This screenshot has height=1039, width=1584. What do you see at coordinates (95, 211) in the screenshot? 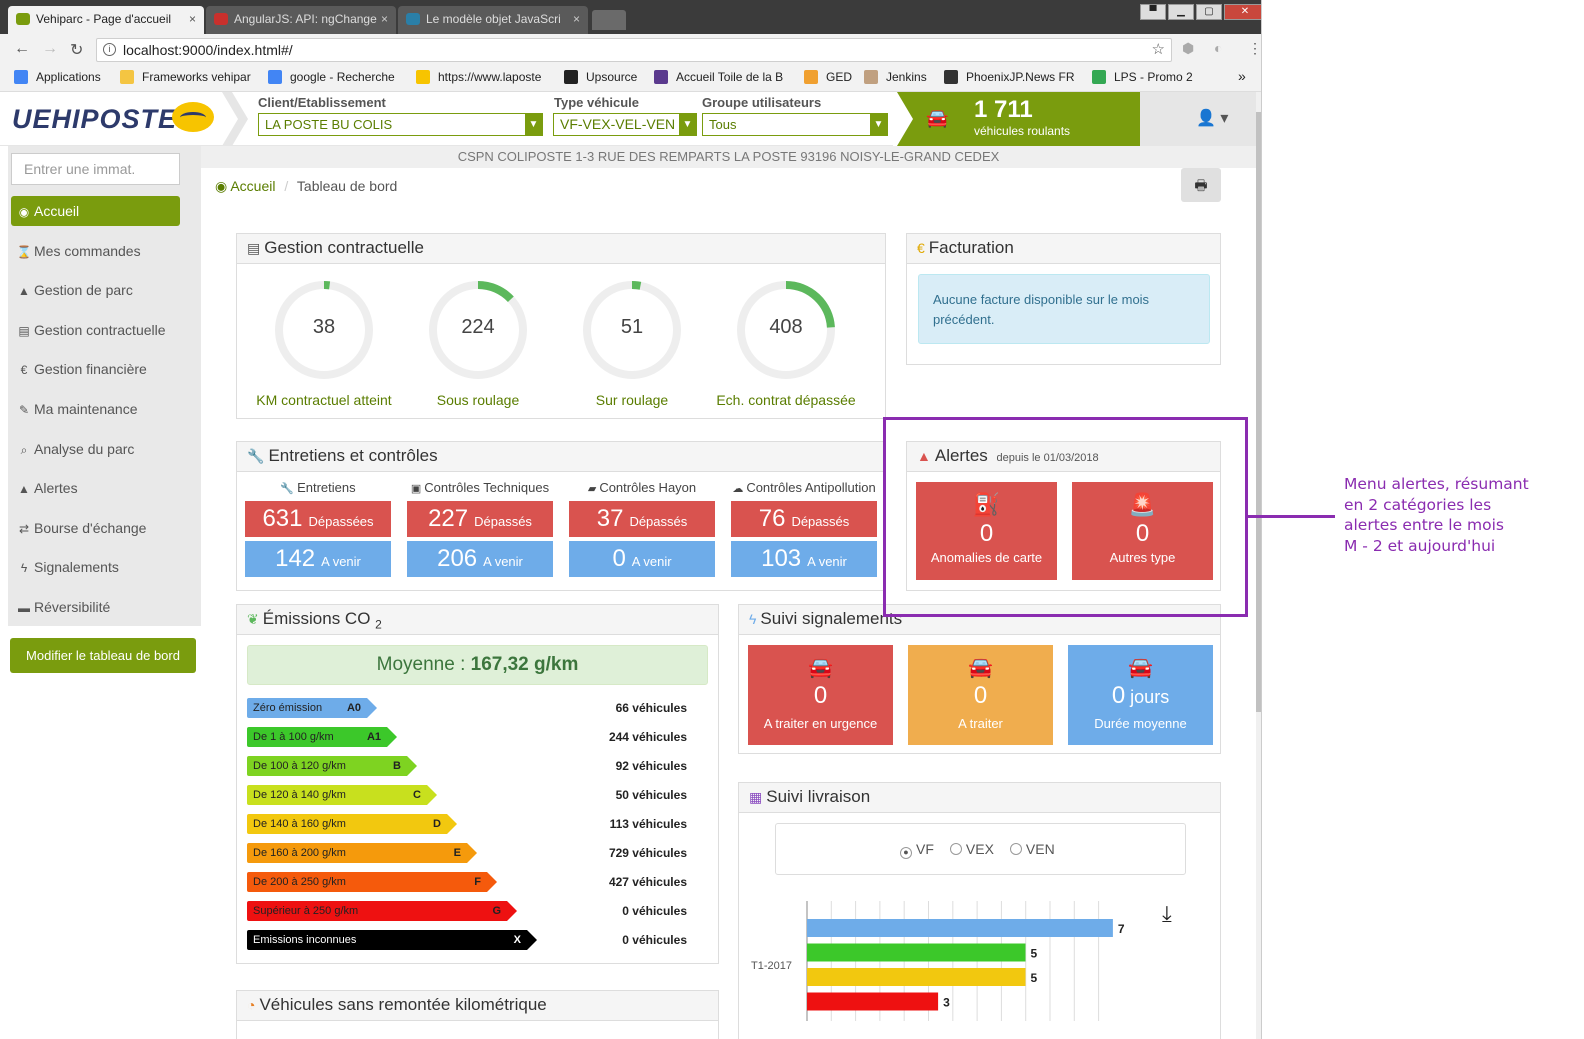
I see `sidebar-item-dashboard: ◉ Accueil` at bounding box center [95, 211].